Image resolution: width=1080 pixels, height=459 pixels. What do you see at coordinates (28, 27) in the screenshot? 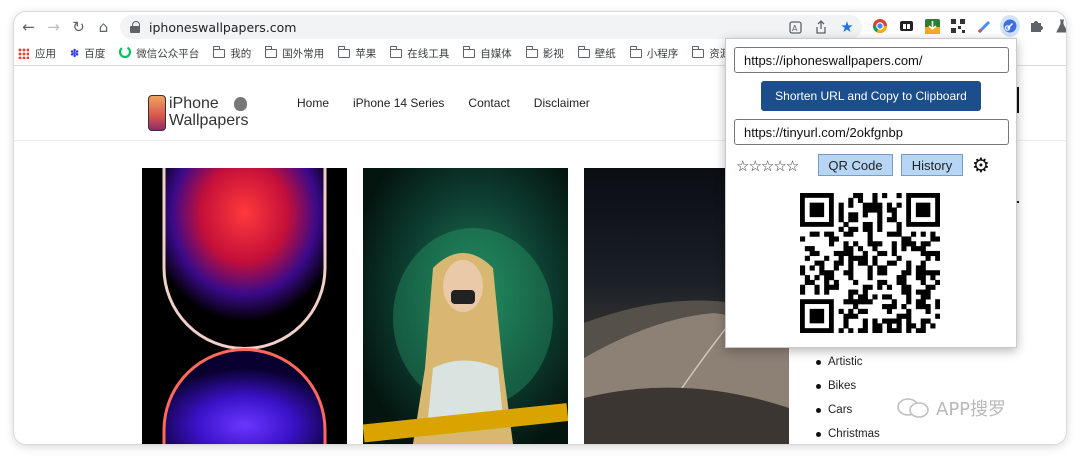
I see `back-icon: ←` at bounding box center [28, 27].